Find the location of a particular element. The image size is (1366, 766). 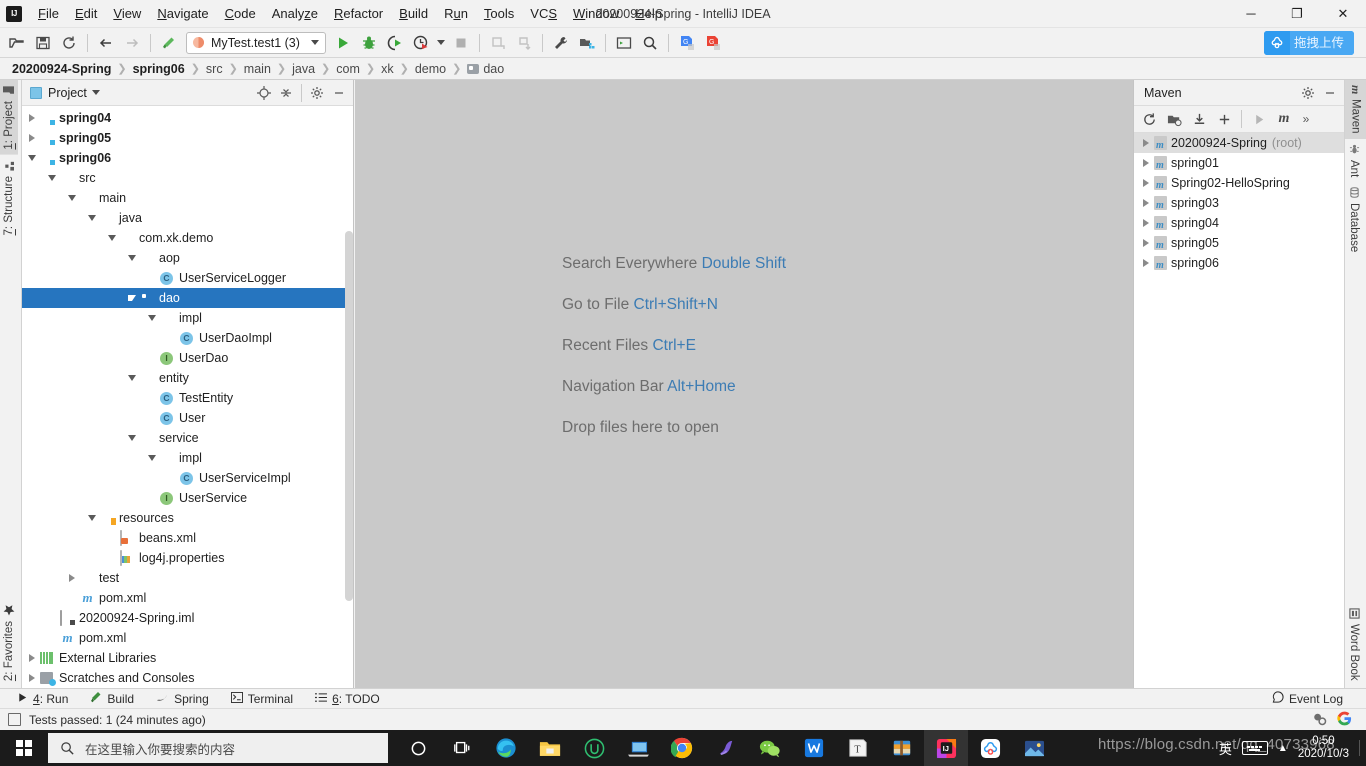

google-icon is located at coordinates (1344, 720).